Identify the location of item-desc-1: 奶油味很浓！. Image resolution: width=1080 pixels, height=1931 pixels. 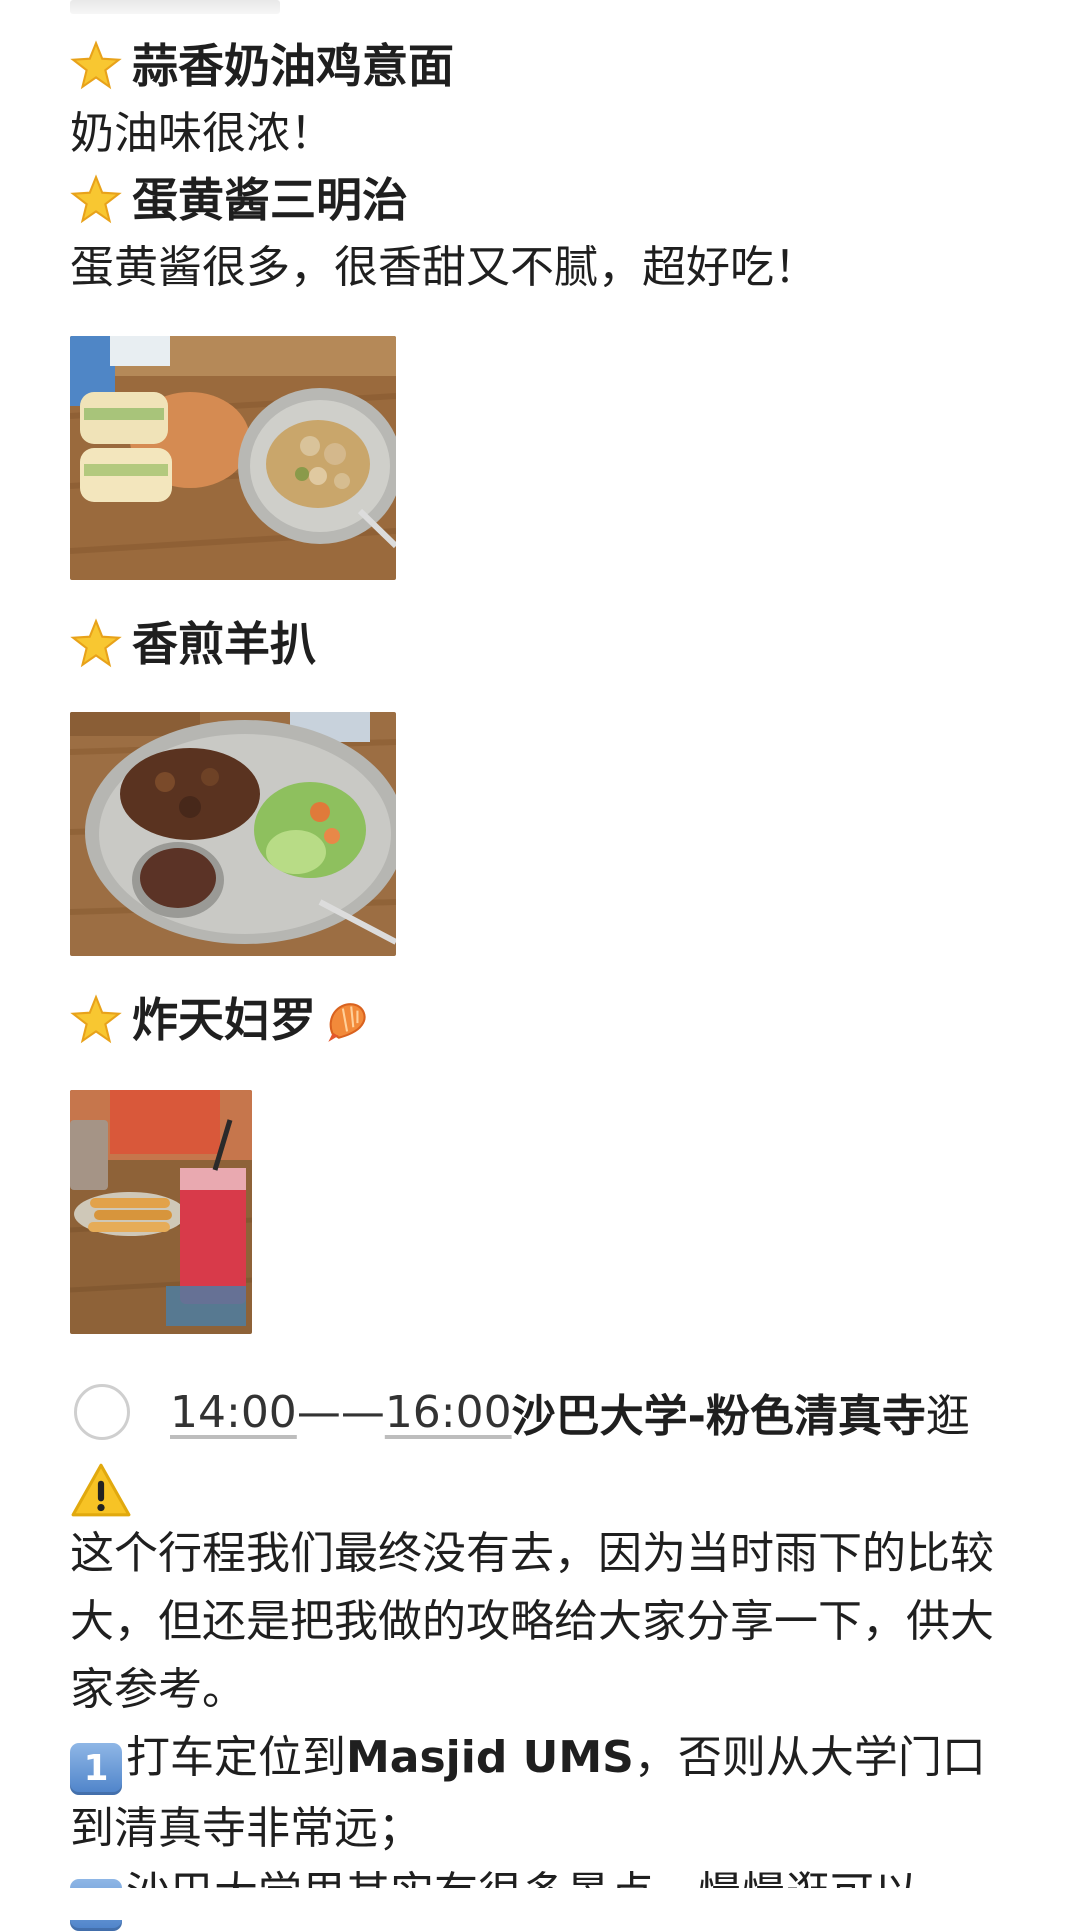
(202, 133).